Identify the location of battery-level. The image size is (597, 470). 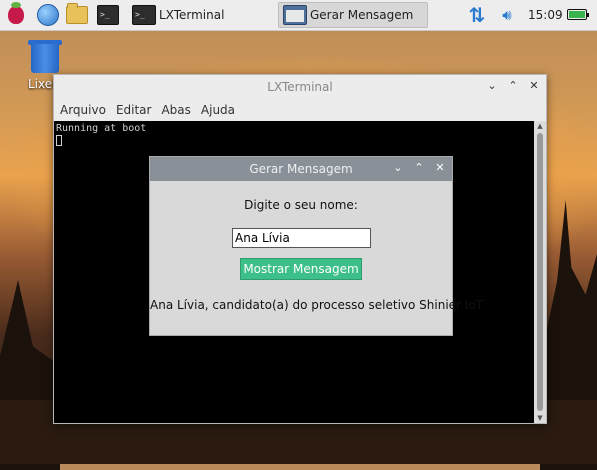
(577, 14).